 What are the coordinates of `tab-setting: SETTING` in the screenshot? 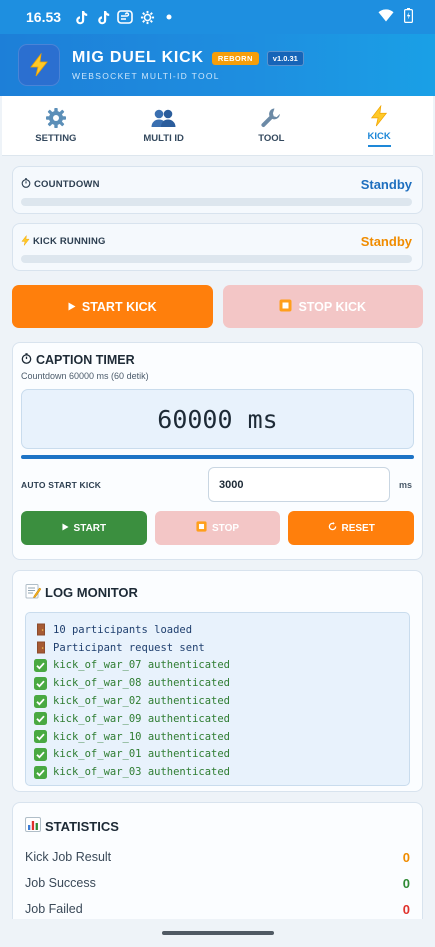 It's located at (56, 125).